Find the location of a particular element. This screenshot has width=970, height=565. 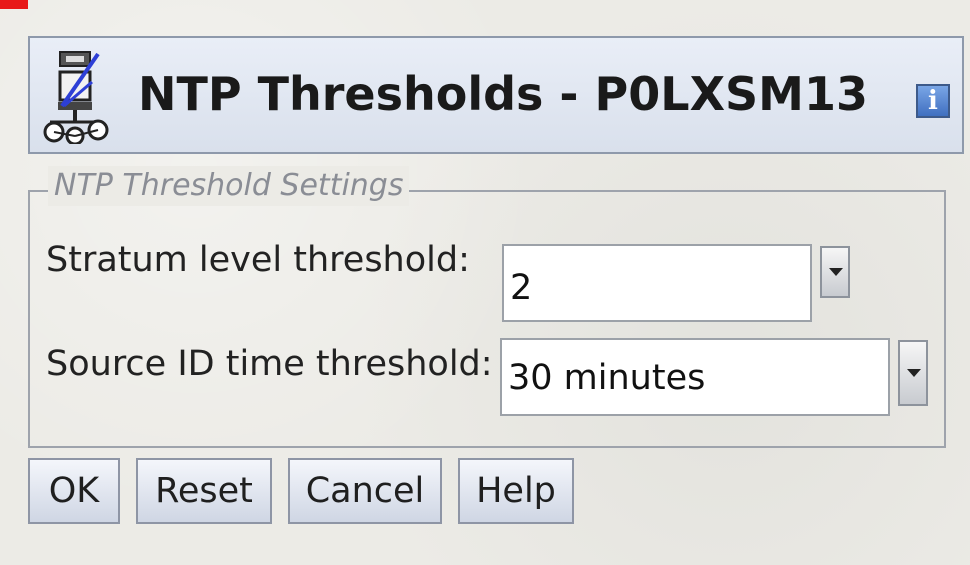

group-legend: NTP Threshold Settings is located at coordinates (229, 186).